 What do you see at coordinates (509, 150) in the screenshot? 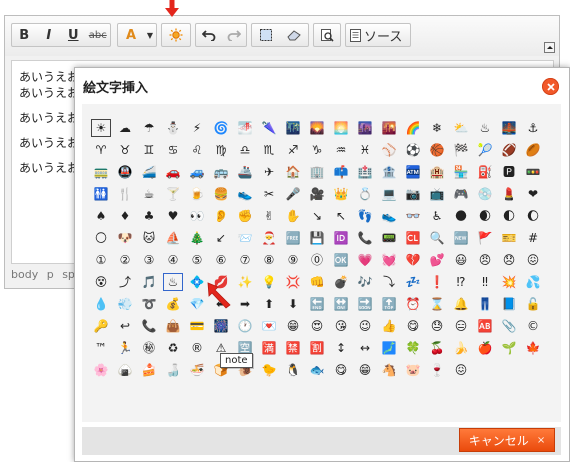
I see `emoji-cell: 🏈` at bounding box center [509, 150].